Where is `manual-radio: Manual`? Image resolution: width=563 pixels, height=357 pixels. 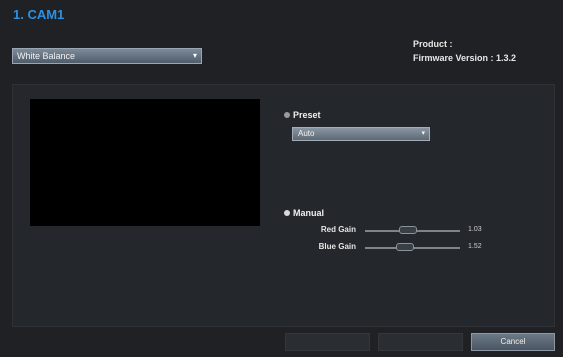 manual-radio: Manual is located at coordinates (304, 213).